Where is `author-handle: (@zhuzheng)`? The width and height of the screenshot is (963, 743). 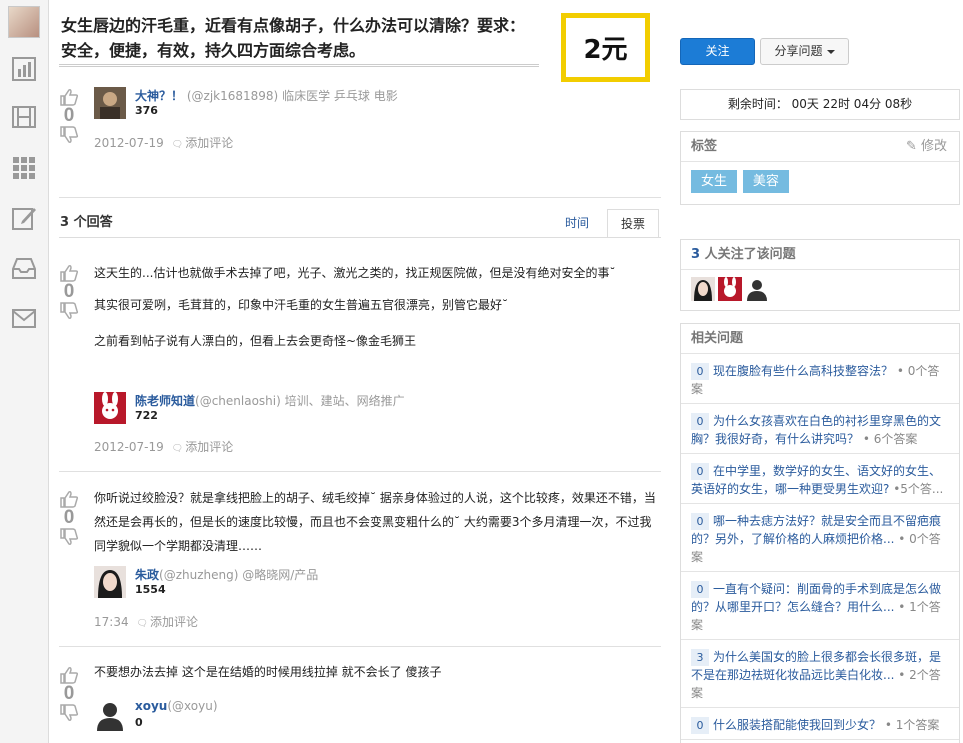 author-handle: (@zhuzheng) is located at coordinates (199, 575).